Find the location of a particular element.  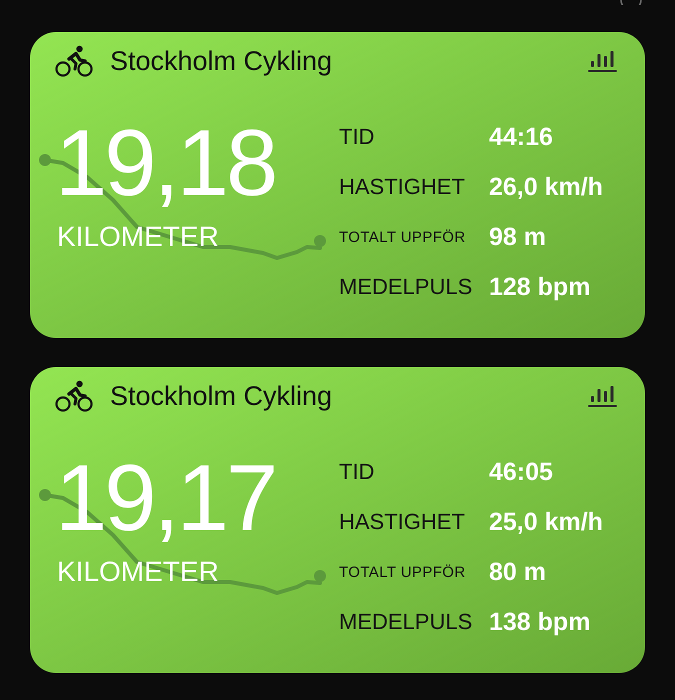

stat-value: 26,0 km/h is located at coordinates (546, 187).